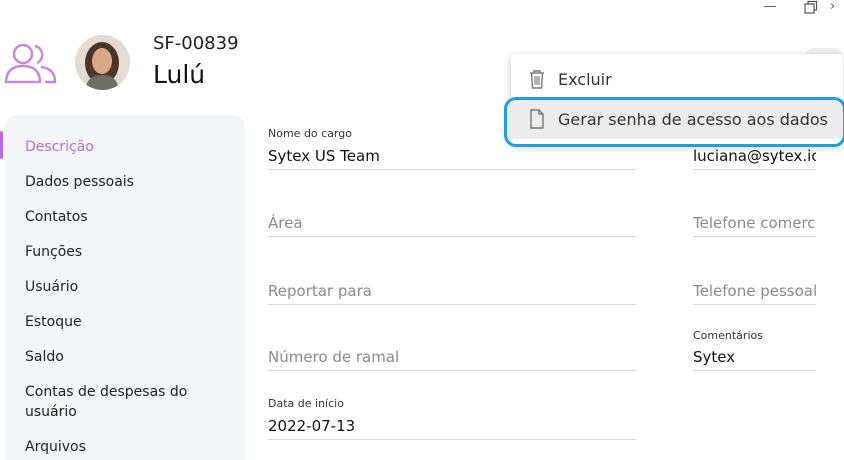 Image resolution: width=844 pixels, height=460 pixels. Describe the element at coordinates (306, 403) in the screenshot. I see `start-date-label: Data de início` at that location.